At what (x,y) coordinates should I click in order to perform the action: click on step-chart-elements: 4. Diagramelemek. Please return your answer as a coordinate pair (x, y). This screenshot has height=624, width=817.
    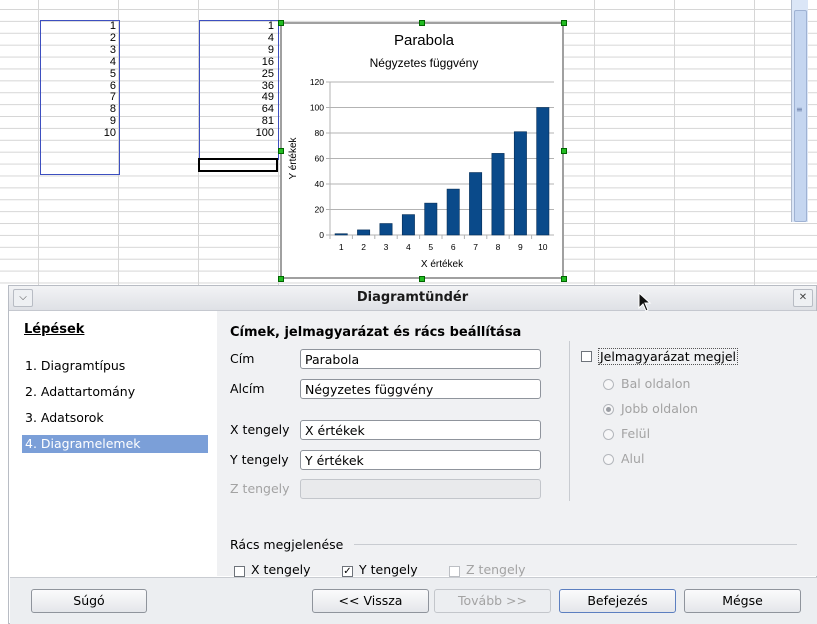
    Looking at the image, I should click on (115, 444).